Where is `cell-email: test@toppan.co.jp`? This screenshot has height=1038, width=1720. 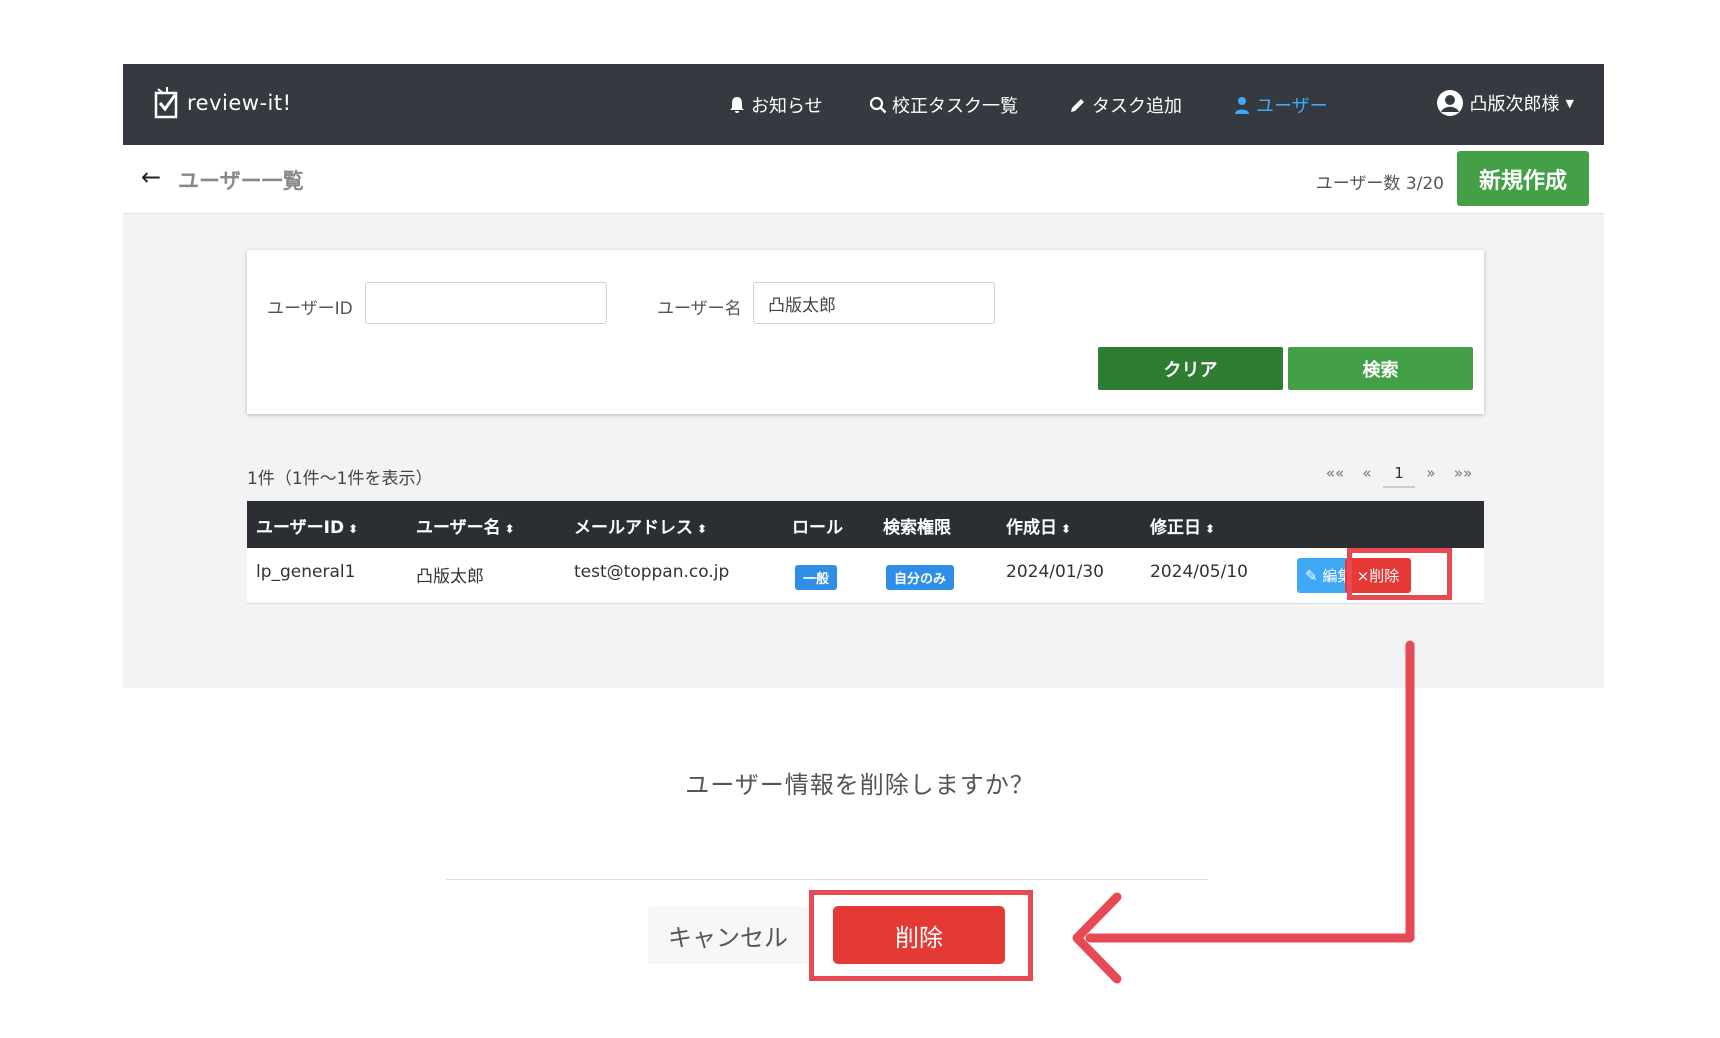
cell-email: test@toppan.co.jp is located at coordinates (652, 572).